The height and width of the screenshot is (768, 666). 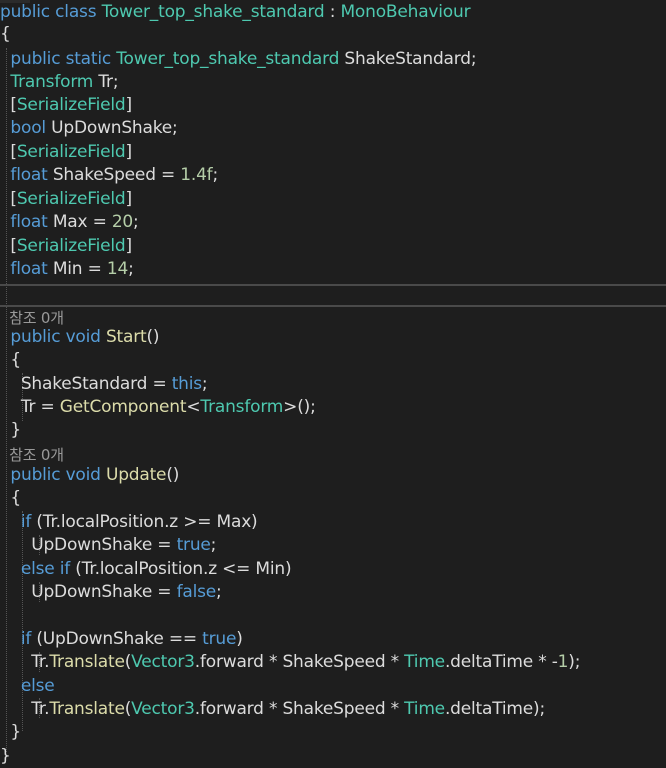 What do you see at coordinates (405, 12) in the screenshot?
I see `code-token: MonoBehaviour` at bounding box center [405, 12].